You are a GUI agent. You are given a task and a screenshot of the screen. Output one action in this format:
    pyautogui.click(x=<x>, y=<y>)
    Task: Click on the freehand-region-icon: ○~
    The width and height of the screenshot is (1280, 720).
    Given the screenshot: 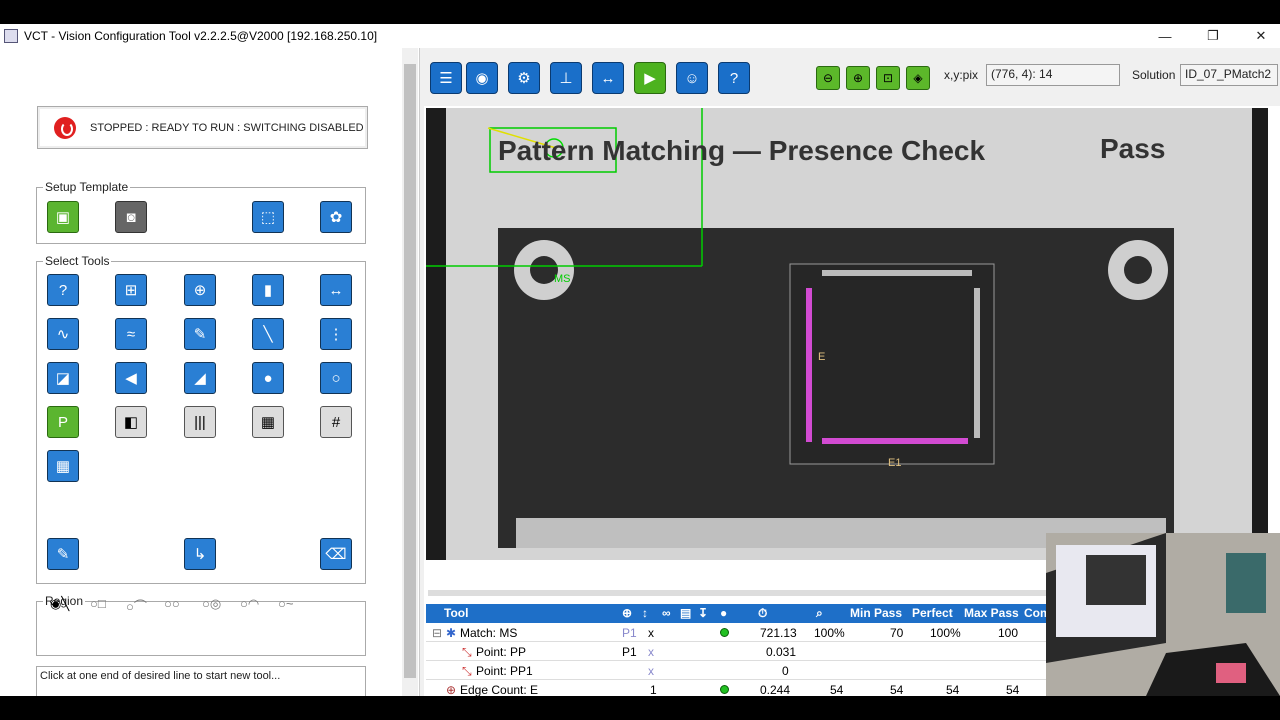 What is the action you would take?
    pyautogui.click(x=285, y=603)
    